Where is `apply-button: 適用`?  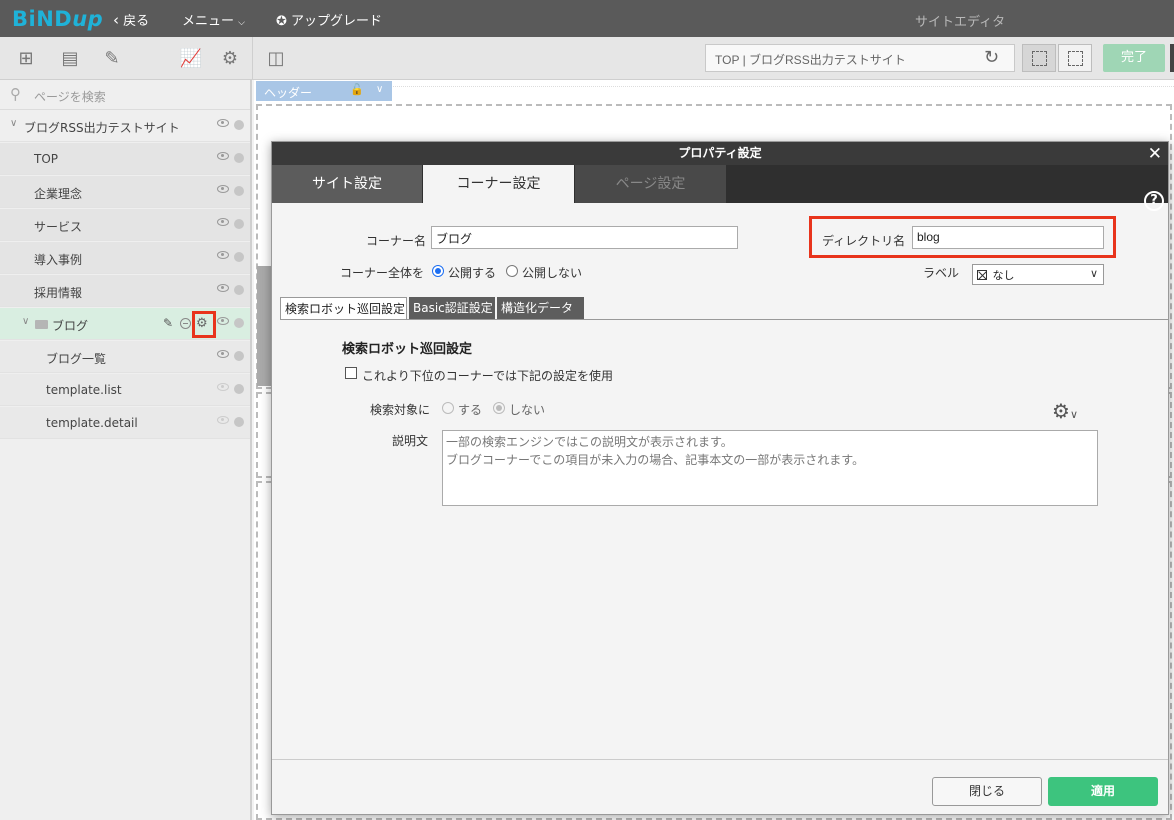 apply-button: 適用 is located at coordinates (1103, 791).